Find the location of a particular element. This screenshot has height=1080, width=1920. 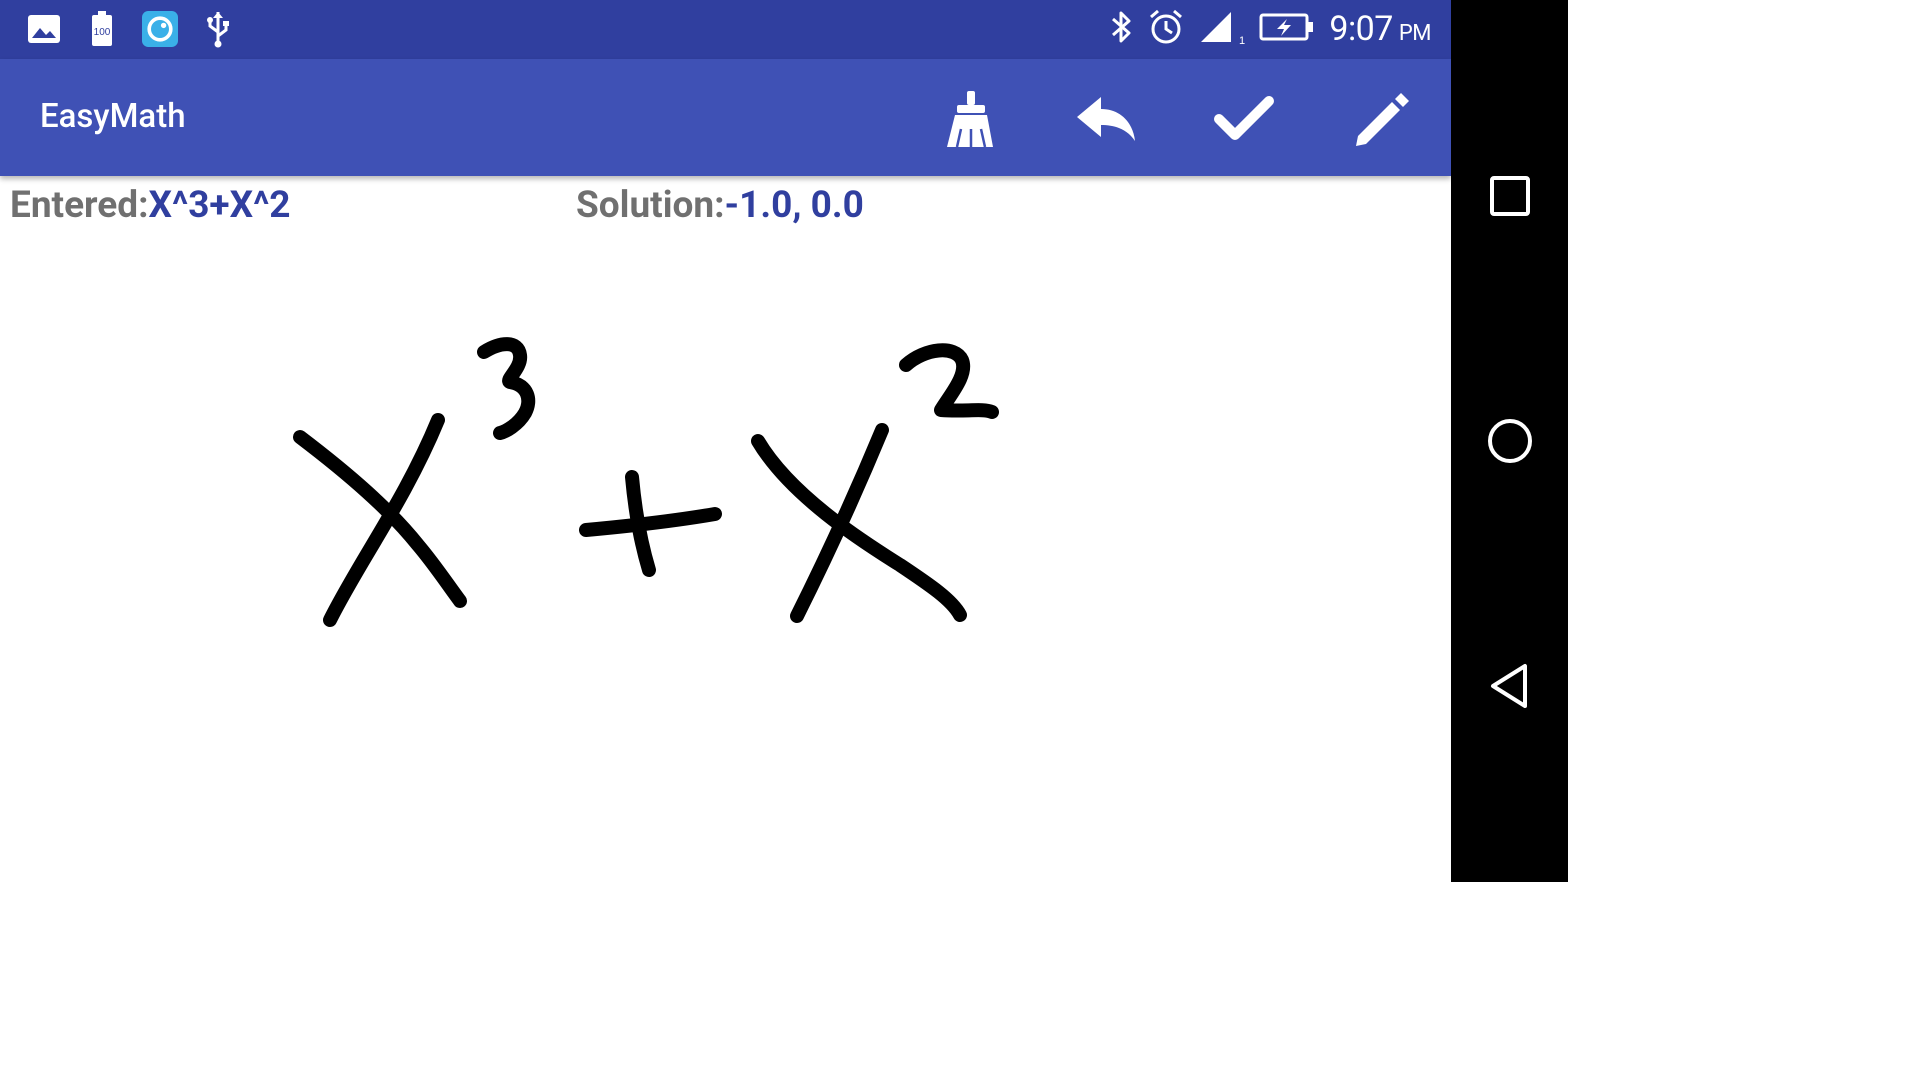

svg-text: 1 is located at coordinates (1242, 40).